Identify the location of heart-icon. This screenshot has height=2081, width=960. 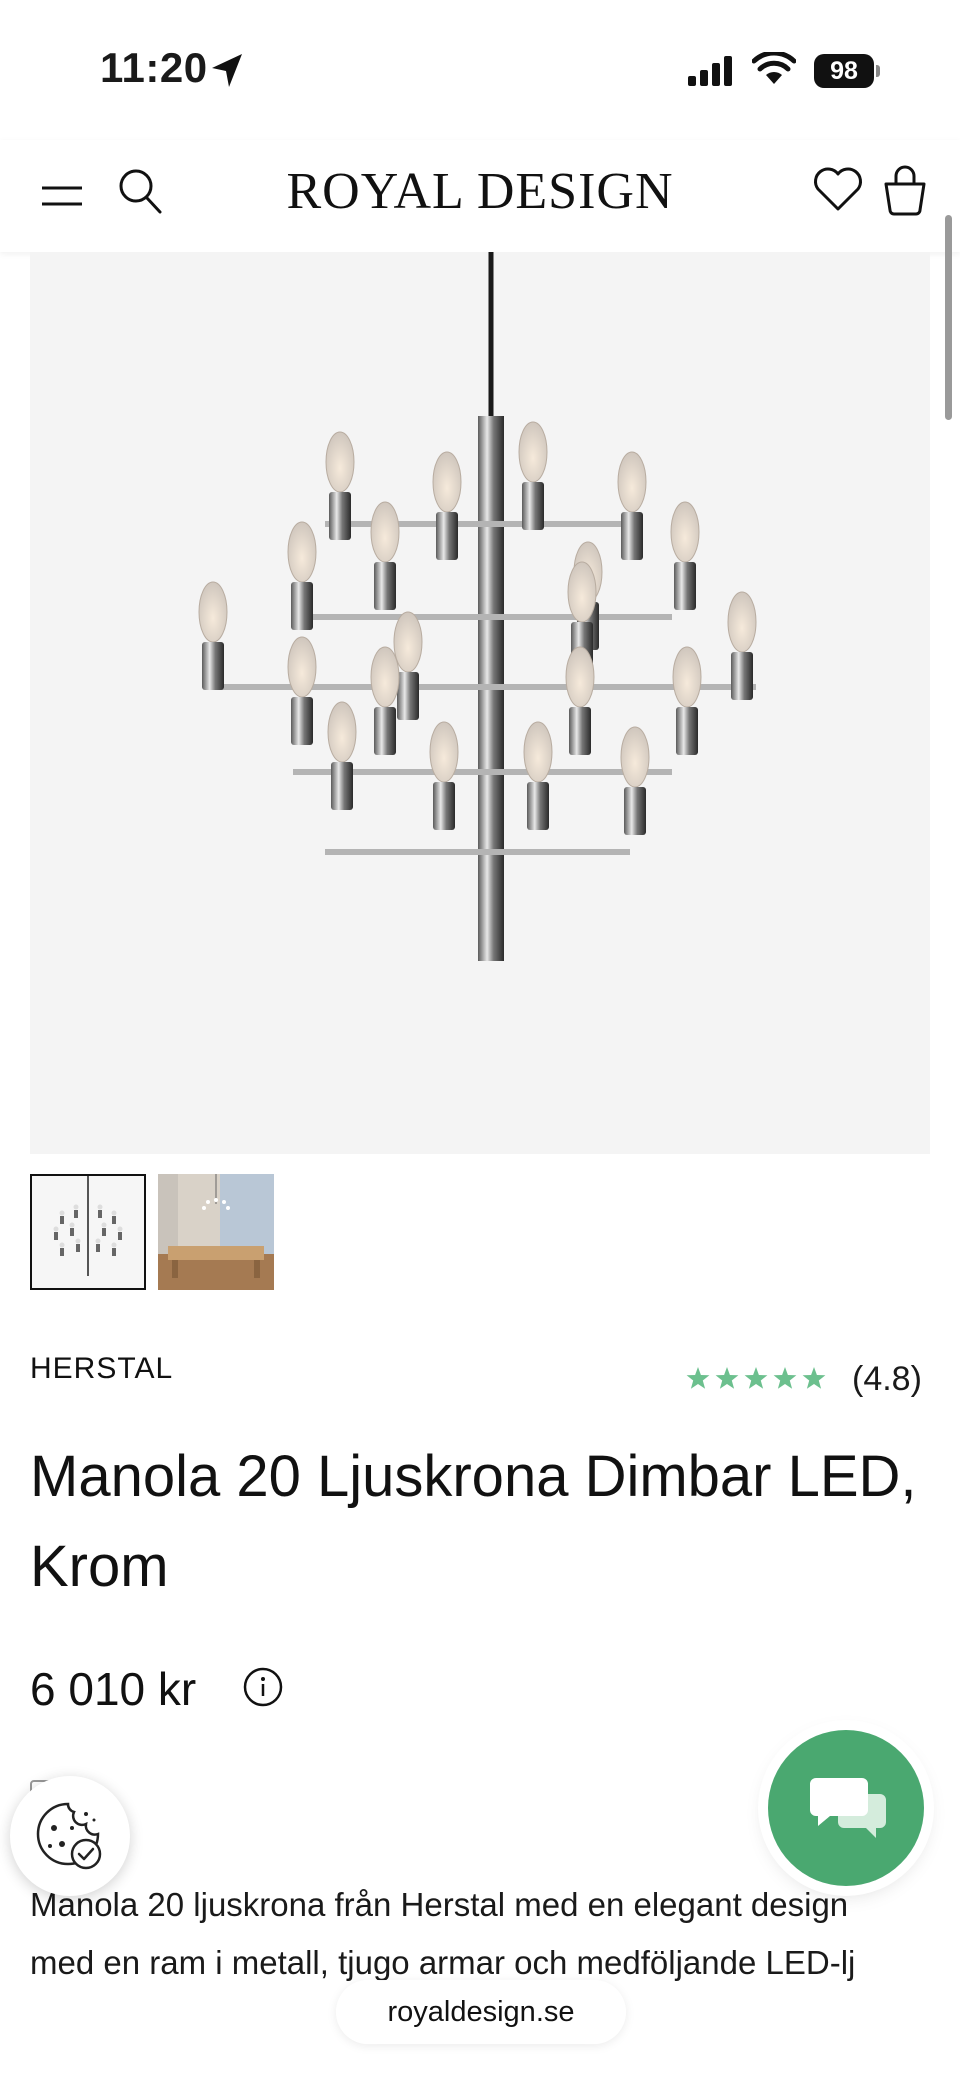
(838, 189).